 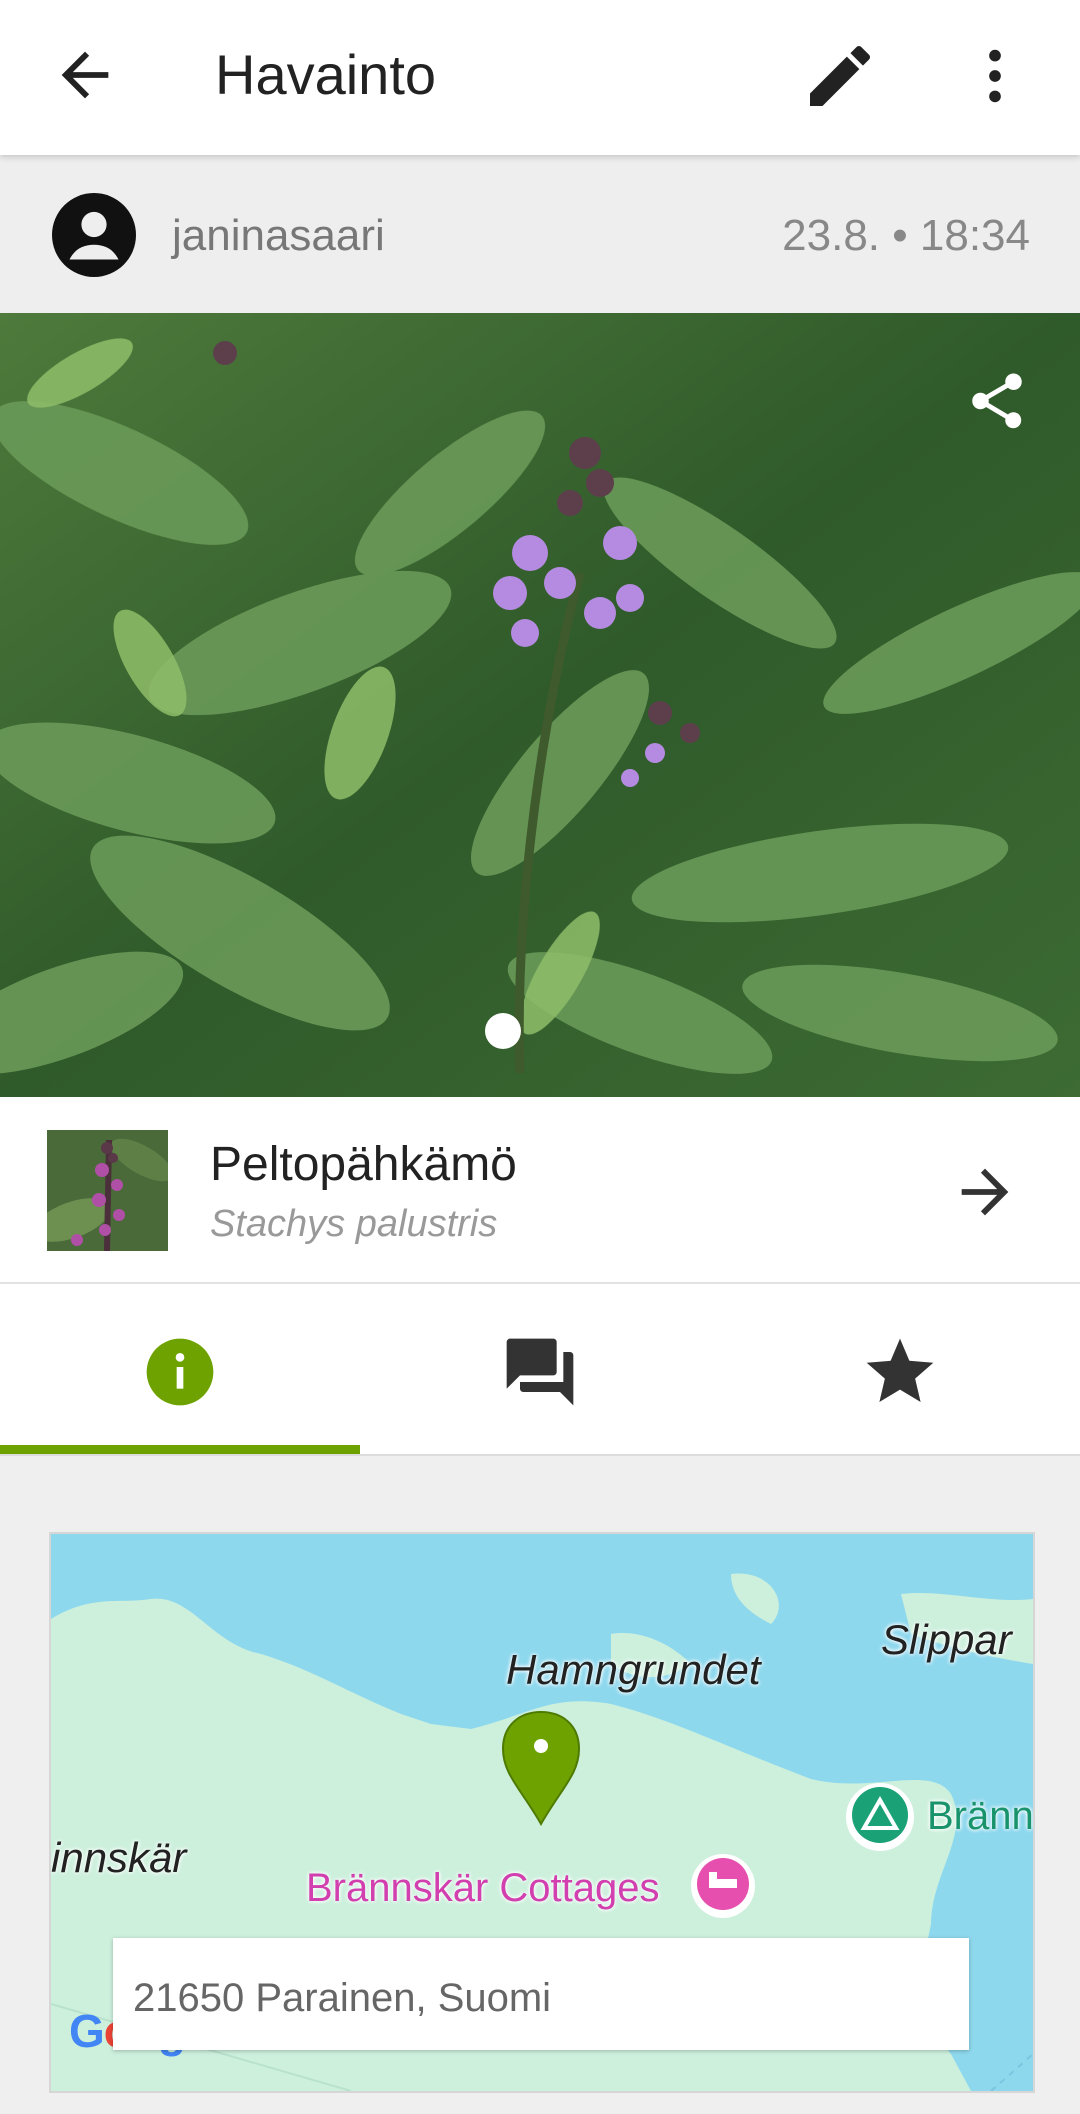 I want to click on observation-datetime: 23.8. • 18:34, so click(x=906, y=235).